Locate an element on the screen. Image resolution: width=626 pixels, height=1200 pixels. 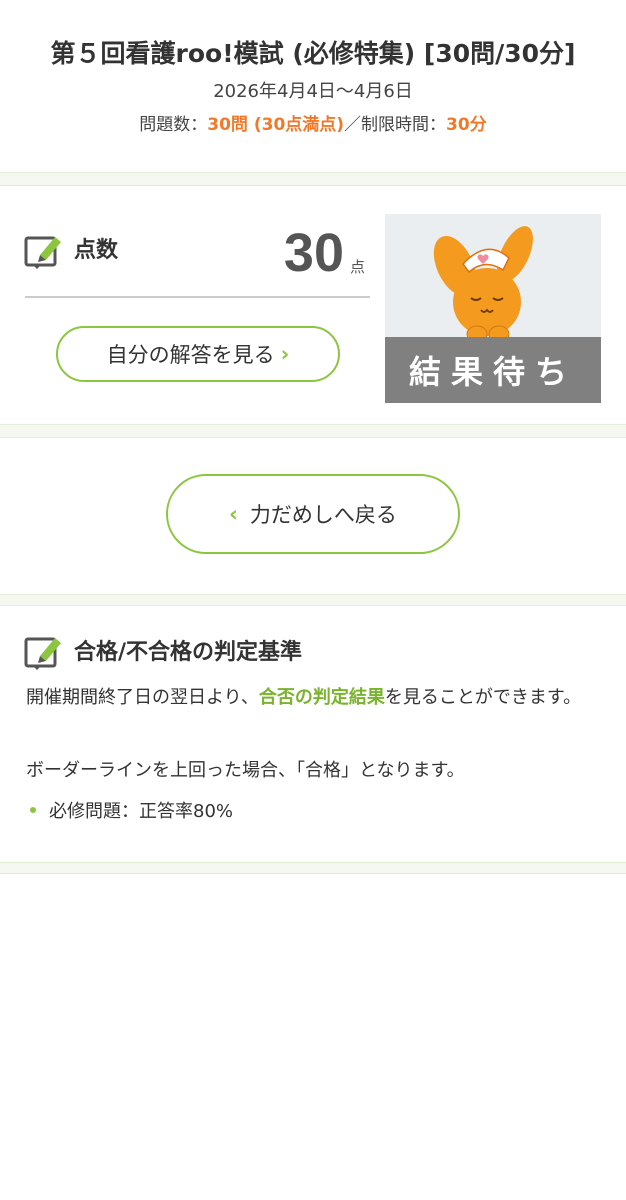
criteria-borderline: ボーダーラインを上回った場合、「合格」となります。 is located at coordinates (245, 770).